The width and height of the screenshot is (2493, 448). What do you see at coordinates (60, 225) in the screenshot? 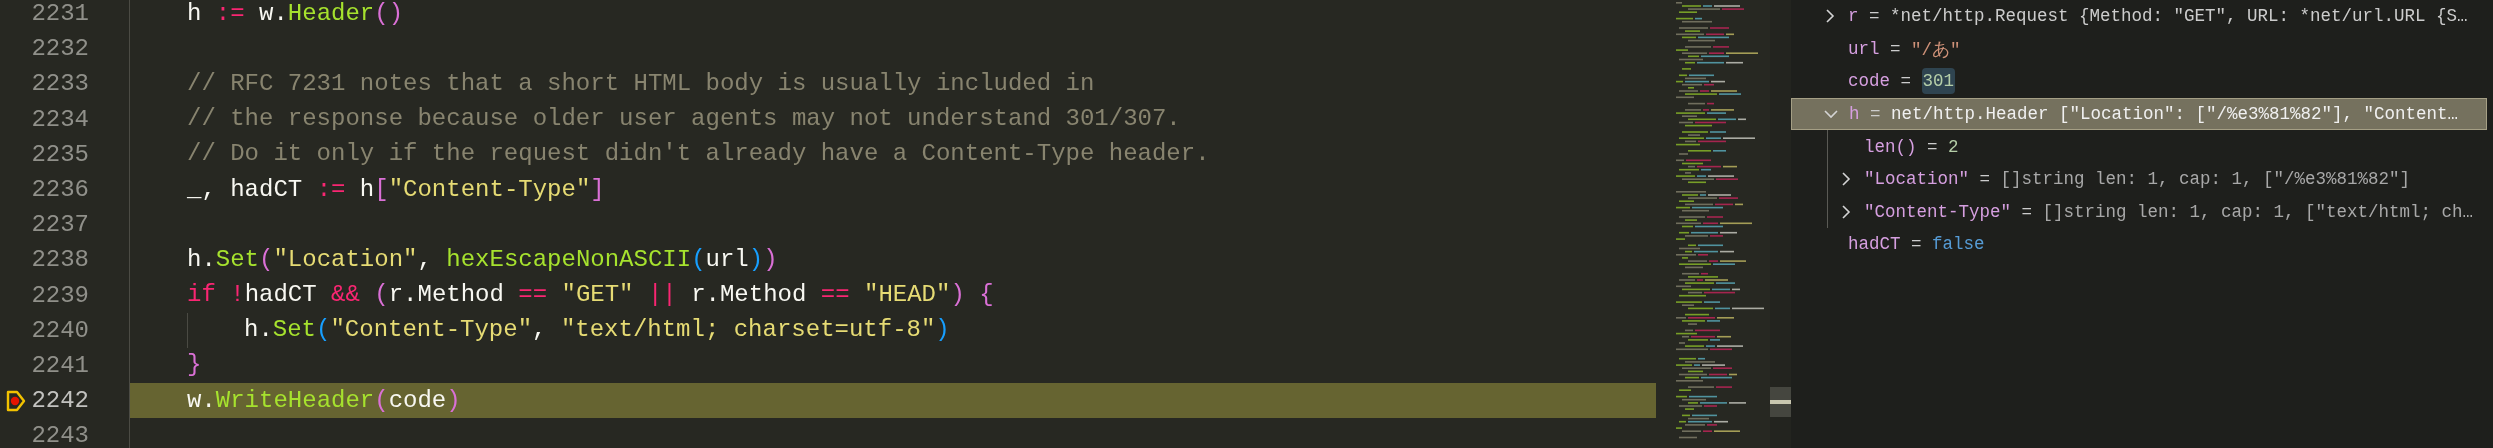
I see `line-number: 2237` at bounding box center [60, 225].